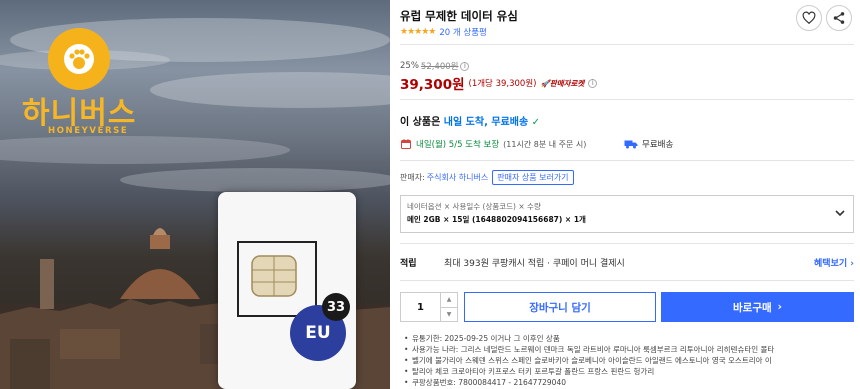  What do you see at coordinates (418, 32) in the screenshot?
I see `star-rating: ★★★★★` at bounding box center [418, 32].